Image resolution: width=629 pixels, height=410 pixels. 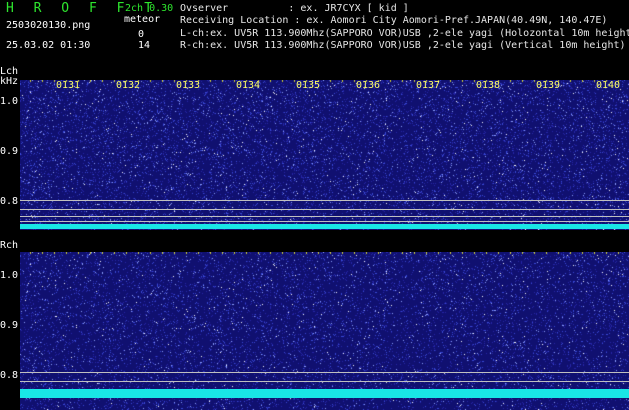 I want to click on lch-unit-label: kHz, so click(x=9, y=81).